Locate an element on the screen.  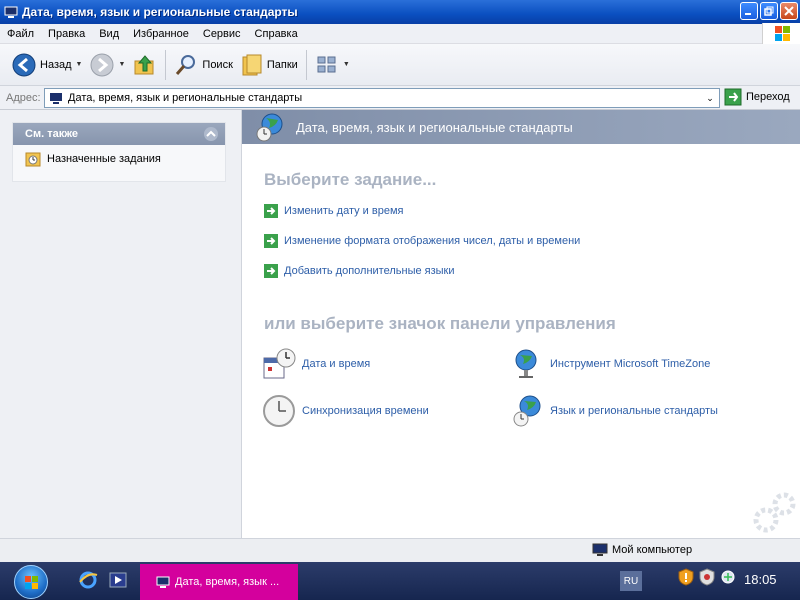
go-button: Переход is located at coordinates (757, 97).